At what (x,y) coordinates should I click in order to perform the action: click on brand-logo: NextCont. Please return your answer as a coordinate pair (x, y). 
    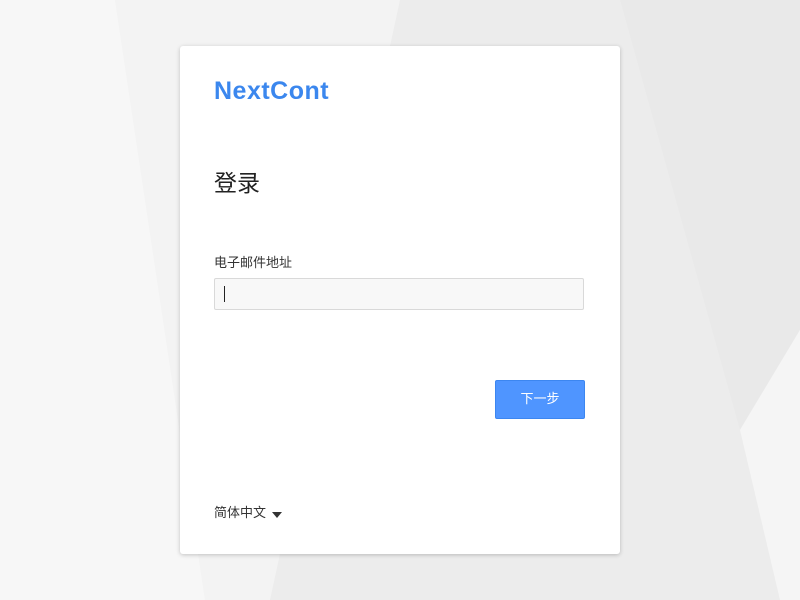
    Looking at the image, I should click on (272, 91).